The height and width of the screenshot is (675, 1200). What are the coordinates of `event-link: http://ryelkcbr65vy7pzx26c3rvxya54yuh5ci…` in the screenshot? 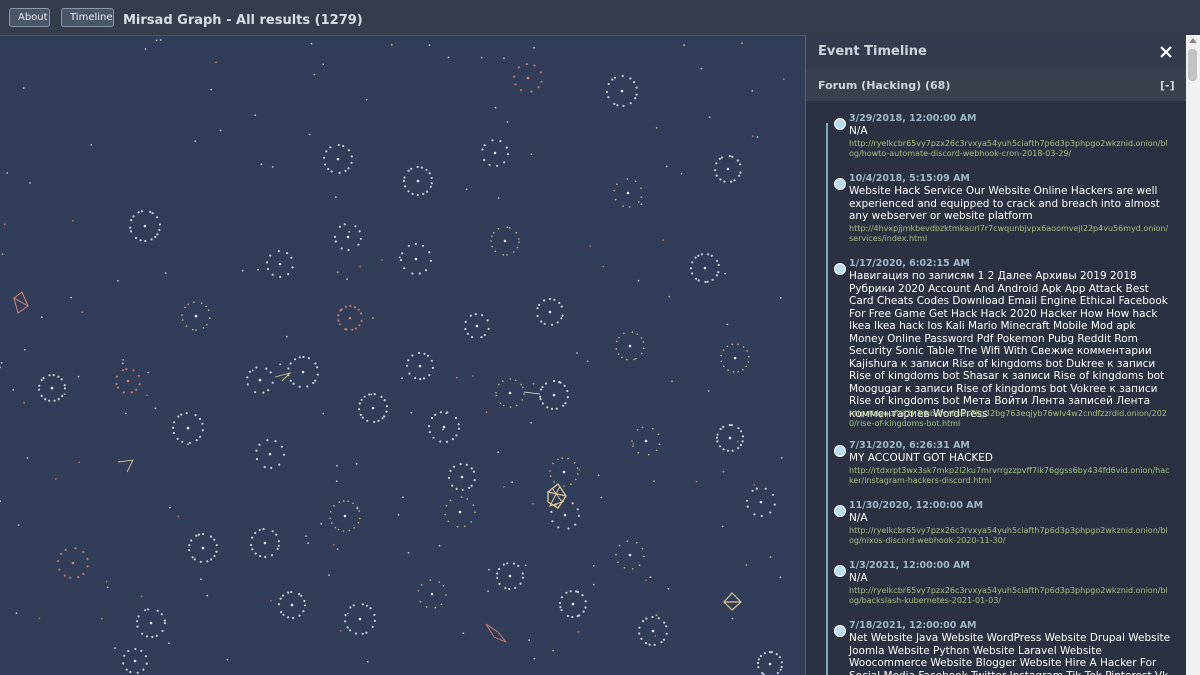 It's located at (1010, 596).